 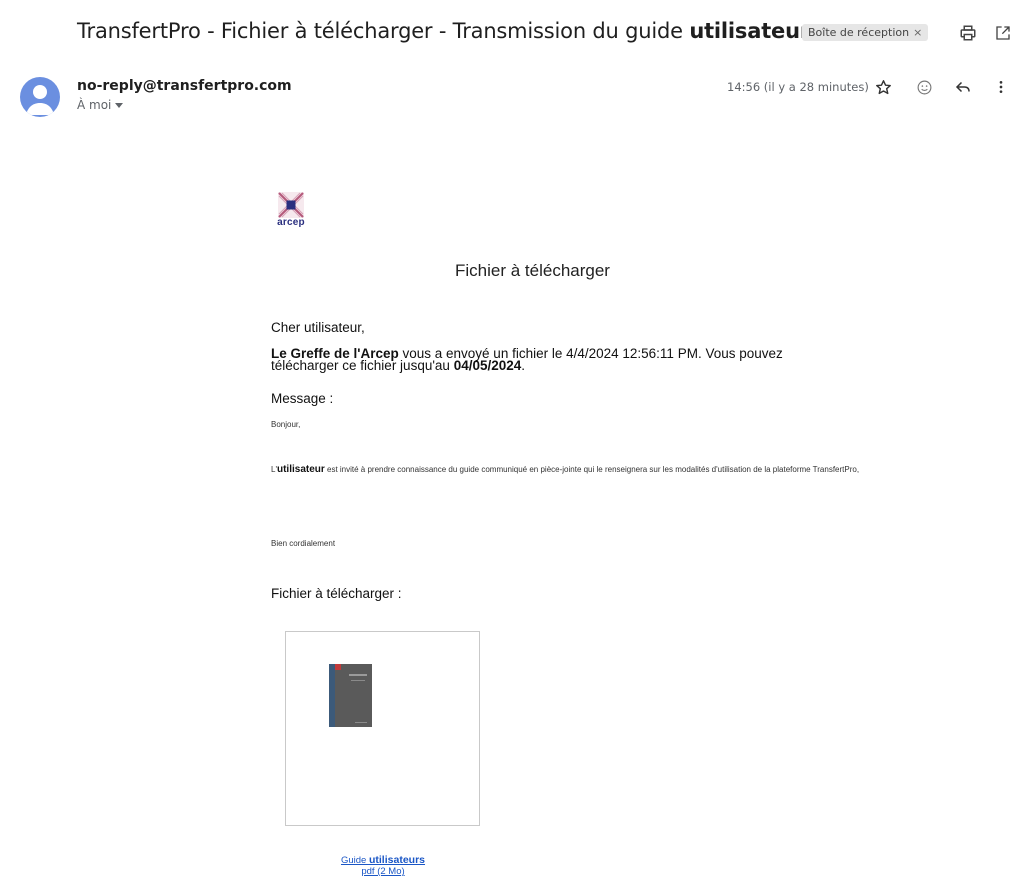 What do you see at coordinates (382, 728) in the screenshot?
I see `file-thumbnail` at bounding box center [382, 728].